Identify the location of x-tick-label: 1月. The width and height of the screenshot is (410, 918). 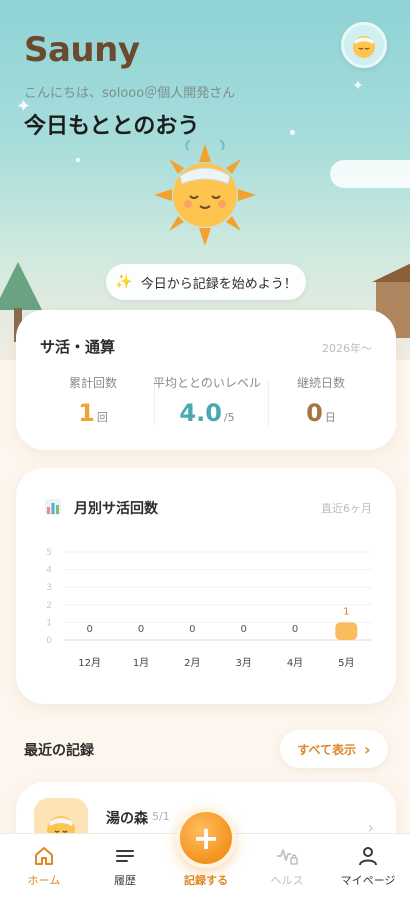
(141, 663).